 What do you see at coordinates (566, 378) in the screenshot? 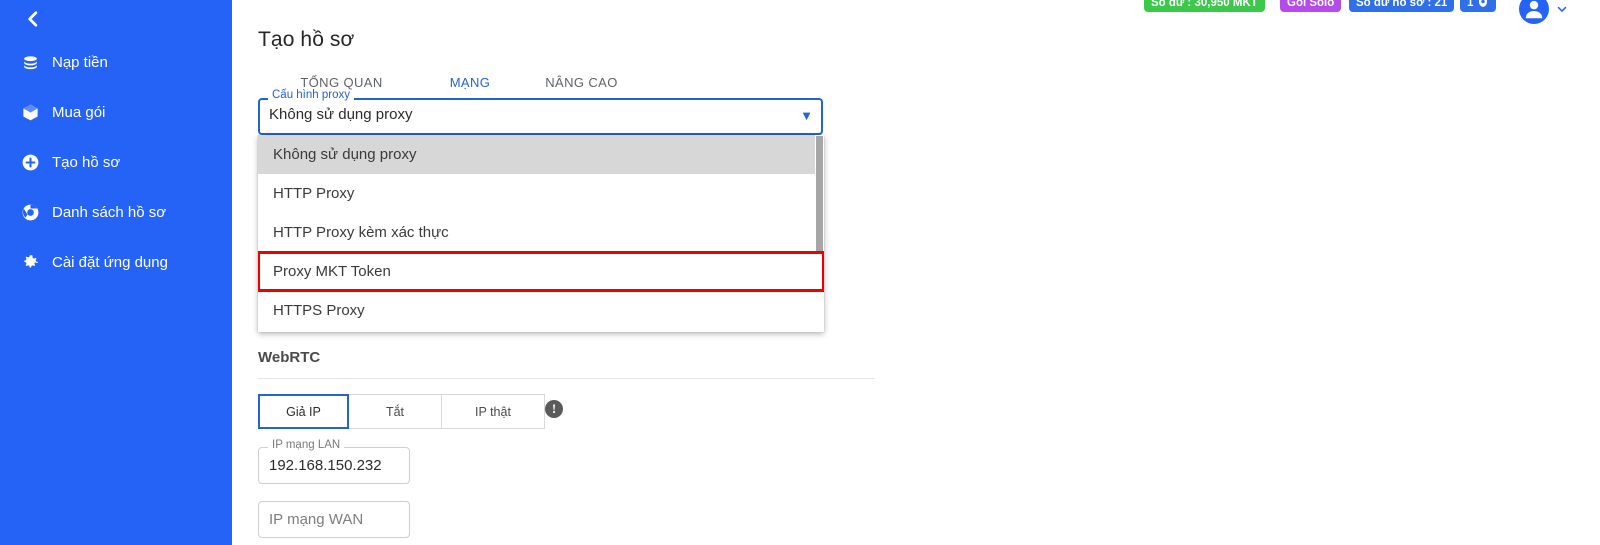
I see `section-divider` at bounding box center [566, 378].